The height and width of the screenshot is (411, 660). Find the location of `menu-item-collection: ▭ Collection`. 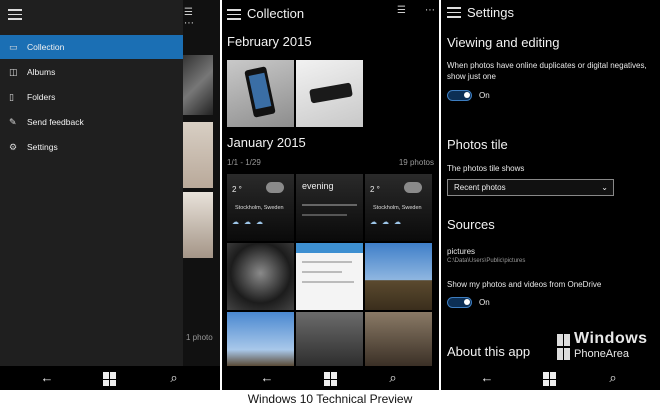

menu-item-collection: ▭ Collection is located at coordinates (91, 47).